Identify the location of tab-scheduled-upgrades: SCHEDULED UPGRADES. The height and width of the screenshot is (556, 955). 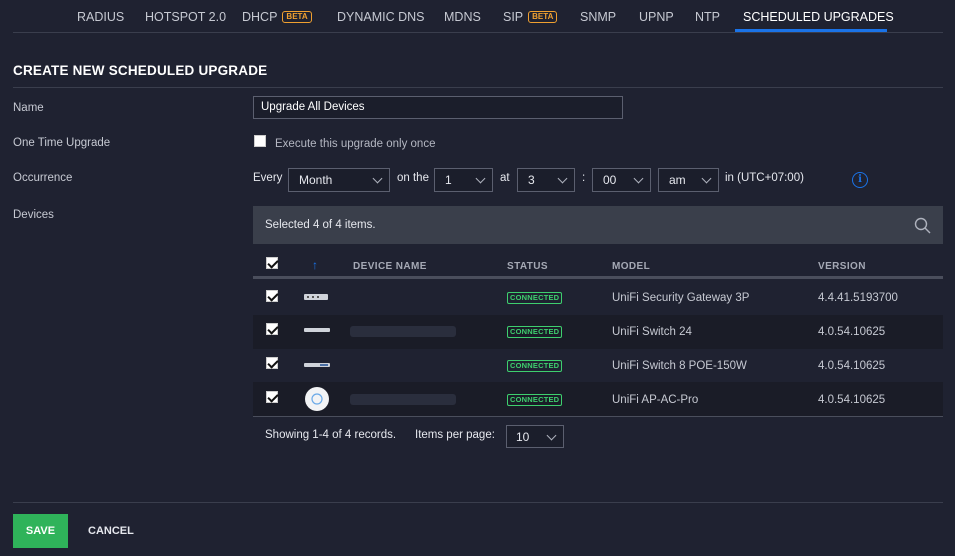
(818, 17).